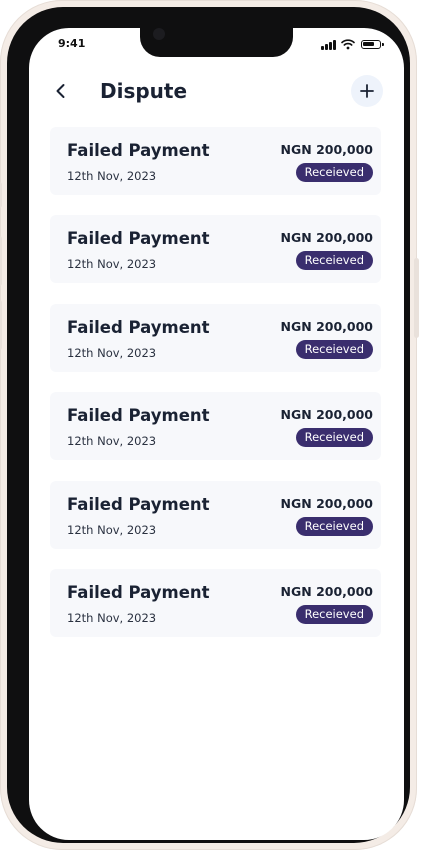 The height and width of the screenshot is (852, 421). I want to click on volume-up-button, so click(1, 261).